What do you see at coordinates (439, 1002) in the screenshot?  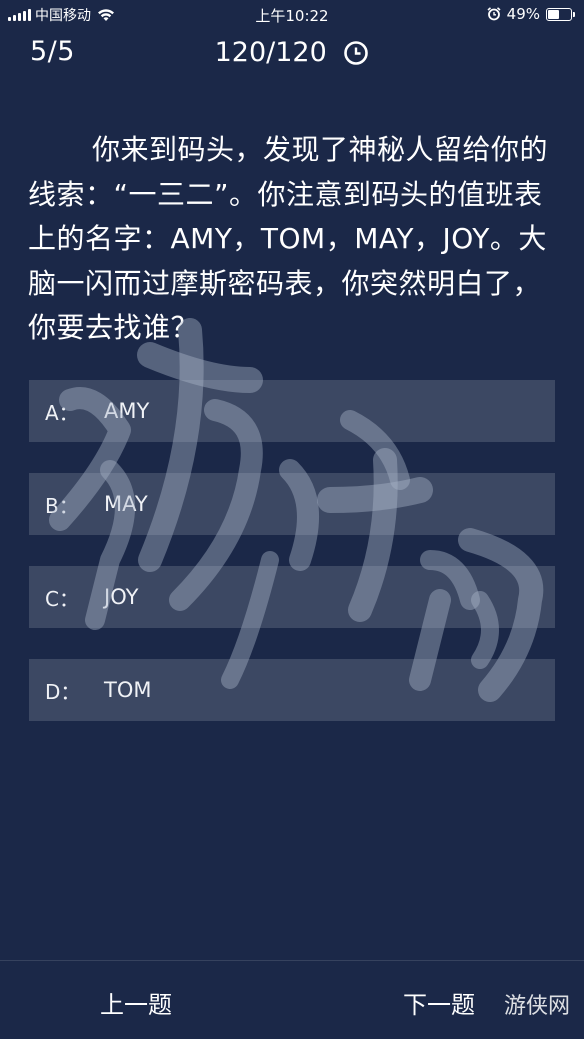 I see `next-question-button: 下一题` at bounding box center [439, 1002].